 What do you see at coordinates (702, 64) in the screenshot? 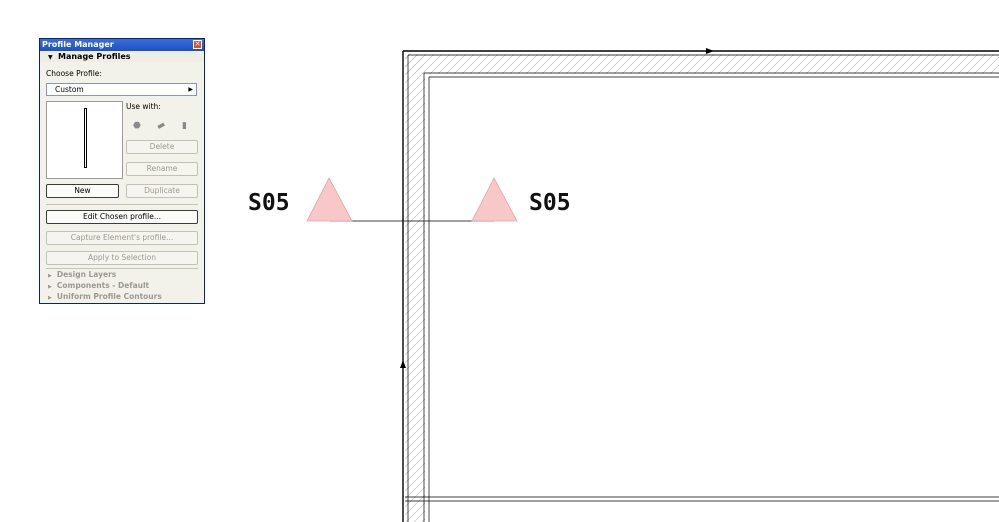
I see `wall-top-hatch` at bounding box center [702, 64].